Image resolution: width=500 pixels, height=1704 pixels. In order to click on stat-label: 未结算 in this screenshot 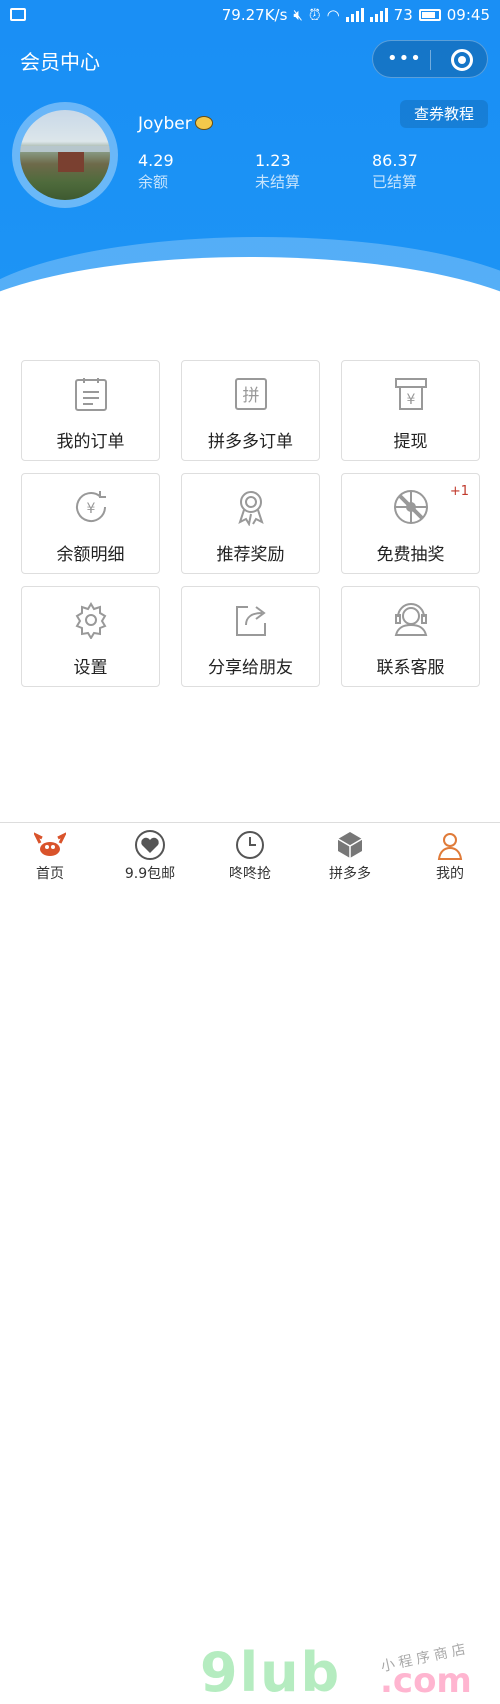, I will do `click(278, 182)`.